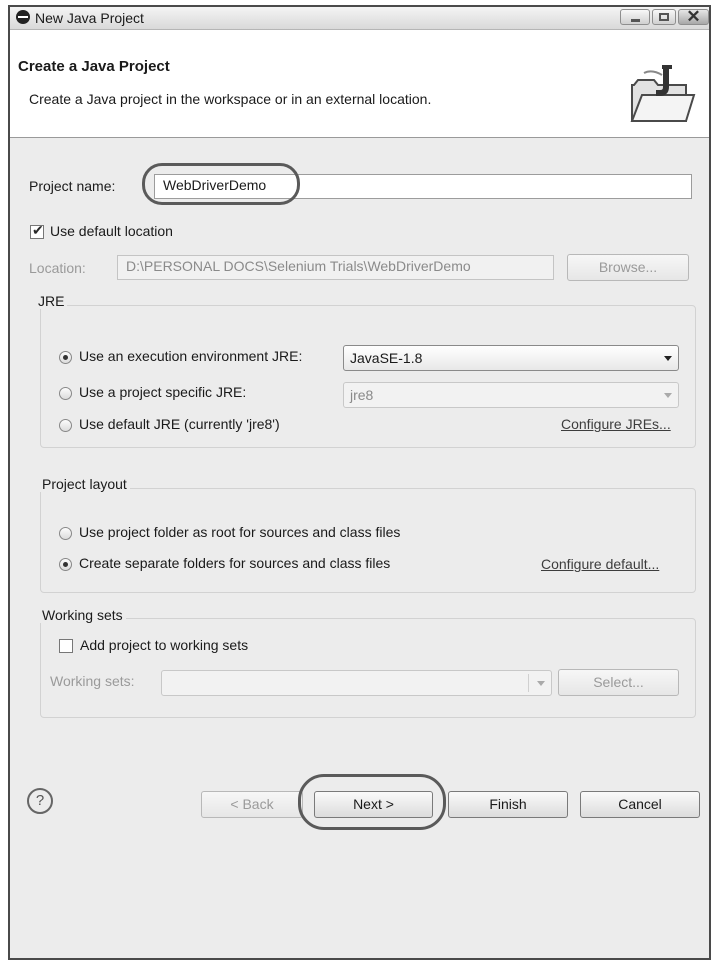 The width and height of the screenshot is (714, 963). I want to click on working-sets-dropdown, so click(356, 683).